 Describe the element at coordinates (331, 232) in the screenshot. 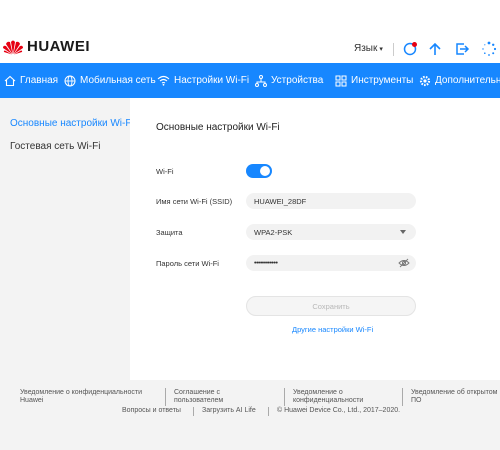

I see `security-select: WPA2-PSK` at that location.